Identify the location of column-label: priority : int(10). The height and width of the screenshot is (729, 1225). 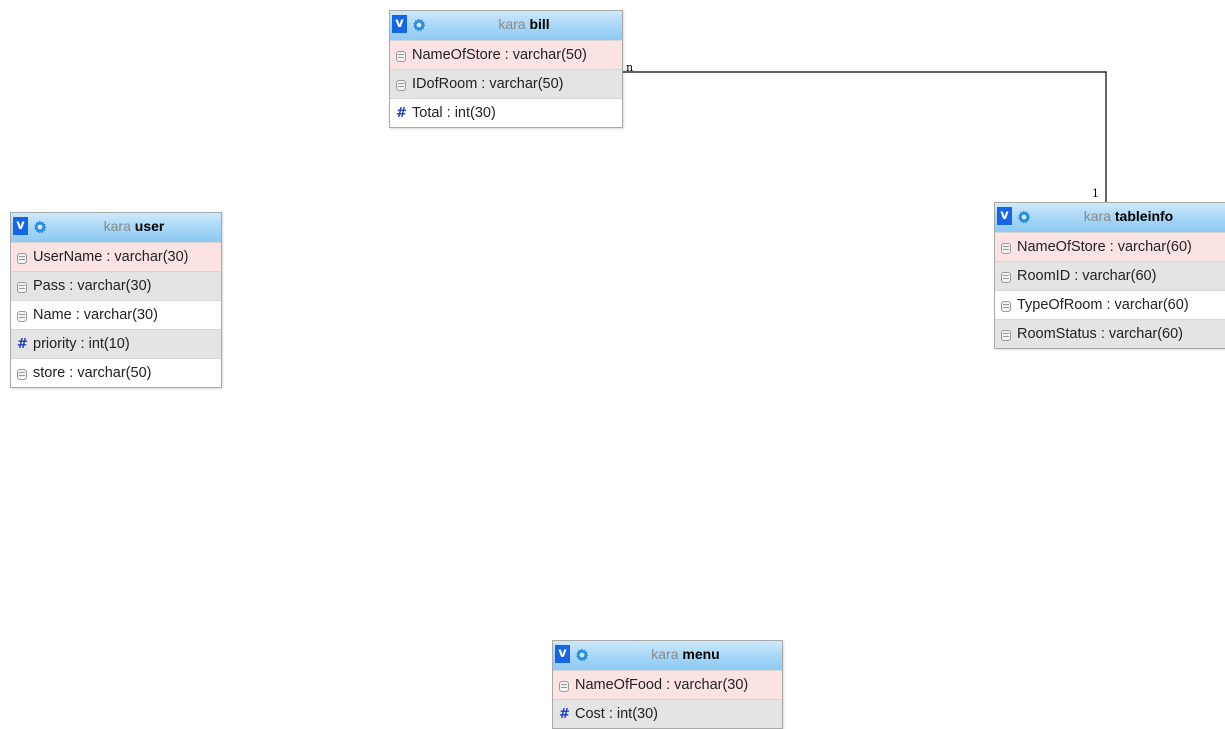
(81, 344).